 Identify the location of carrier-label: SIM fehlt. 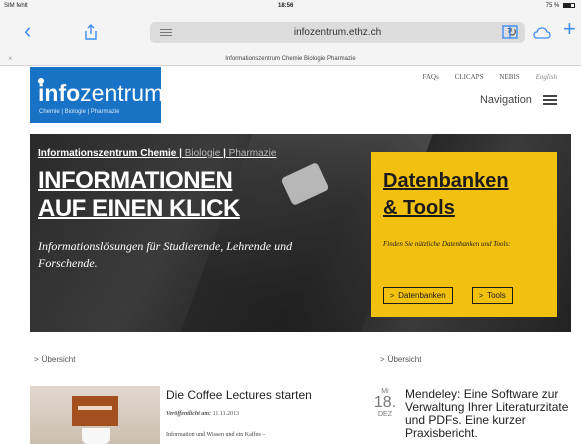
(16, 6).